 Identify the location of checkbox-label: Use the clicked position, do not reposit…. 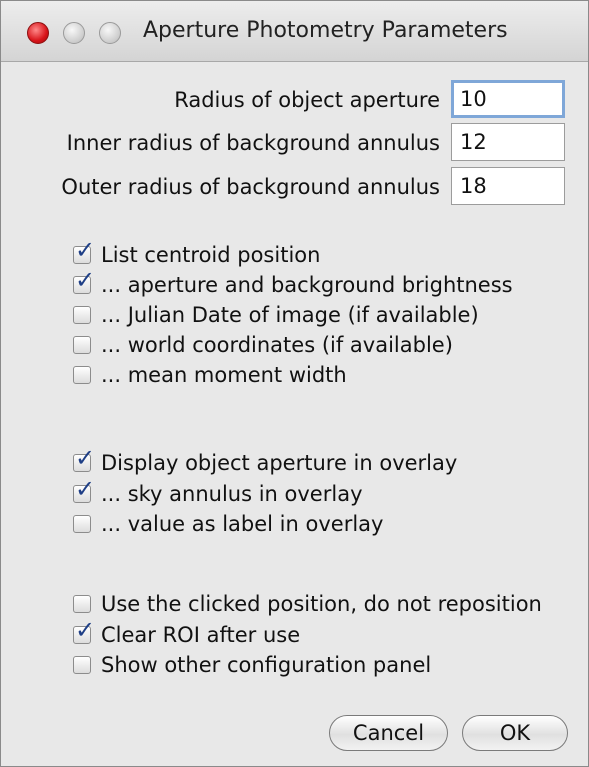
(321, 604).